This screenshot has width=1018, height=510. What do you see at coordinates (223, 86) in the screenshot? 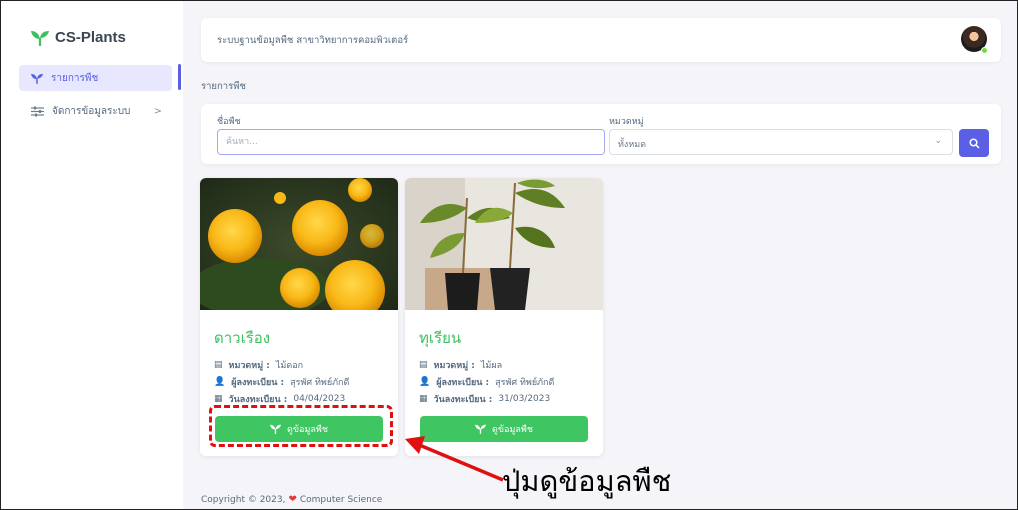
I see `page-title: รายการพืช` at bounding box center [223, 86].